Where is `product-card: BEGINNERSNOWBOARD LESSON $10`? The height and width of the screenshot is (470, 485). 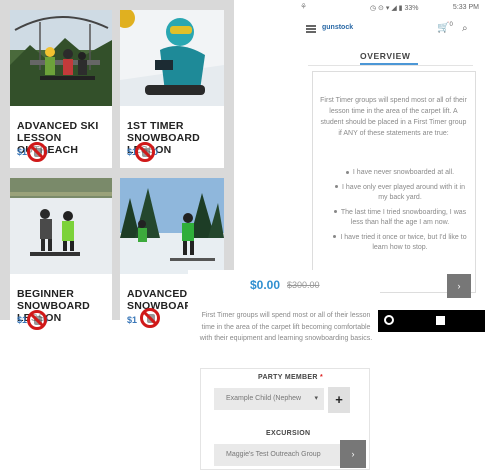 product-card: BEGINNERSNOWBOARD LESSON $10 is located at coordinates (61, 254).